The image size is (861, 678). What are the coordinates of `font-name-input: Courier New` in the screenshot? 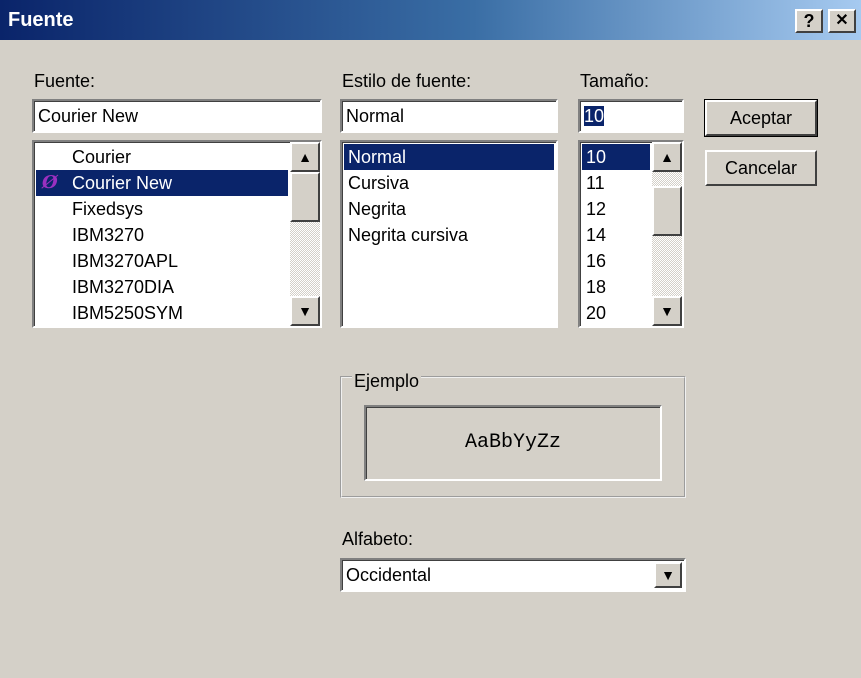 It's located at (177, 116).